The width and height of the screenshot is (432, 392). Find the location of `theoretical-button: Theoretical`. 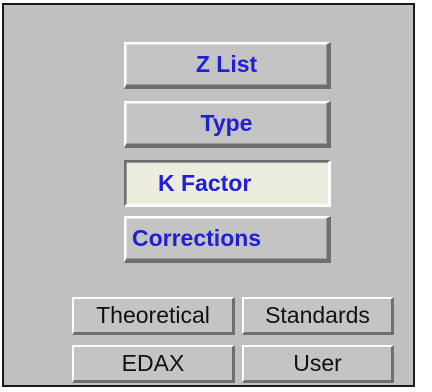

theoretical-button: Theoretical is located at coordinates (153, 316).